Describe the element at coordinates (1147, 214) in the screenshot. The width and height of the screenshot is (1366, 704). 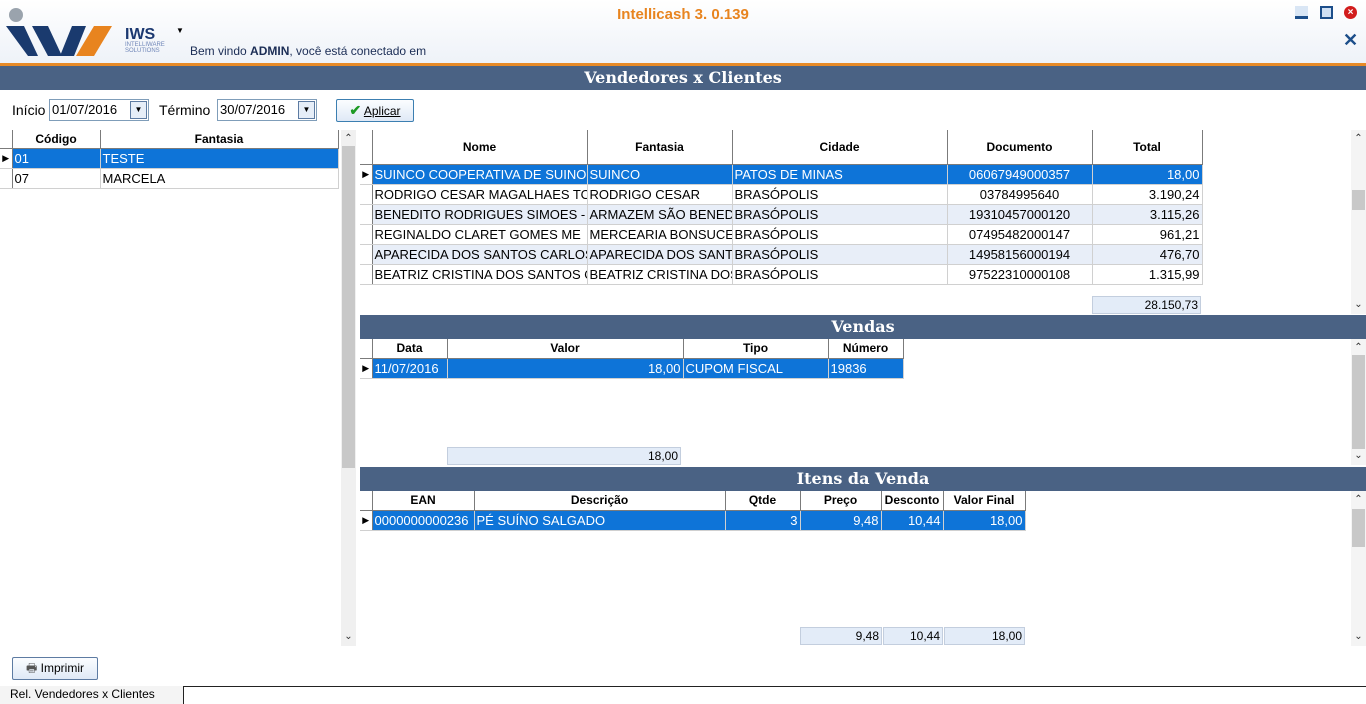
I see `cell-total: 3.115,26` at that location.